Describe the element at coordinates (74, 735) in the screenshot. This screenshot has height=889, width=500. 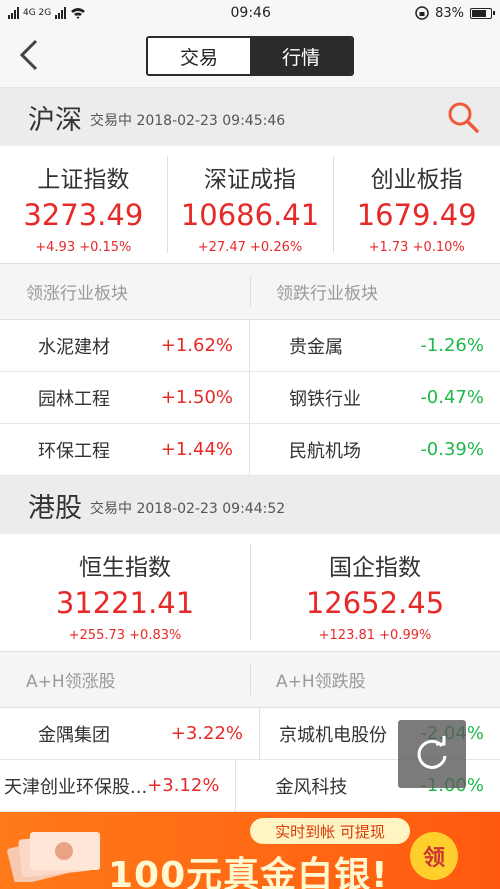
I see `stock-name: 金隅集团` at that location.